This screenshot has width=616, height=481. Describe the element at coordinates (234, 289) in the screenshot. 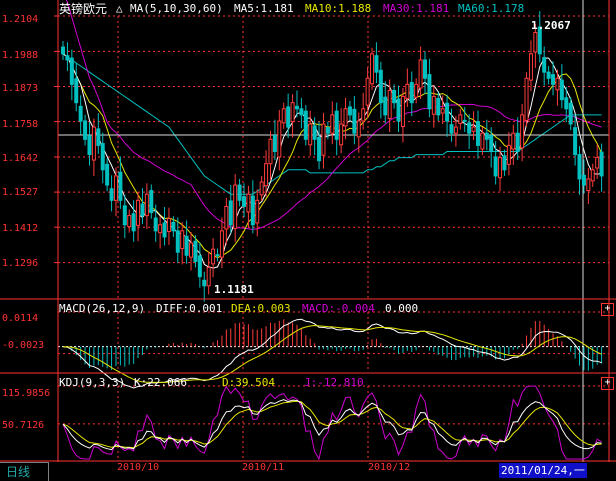

I see `low-label: 1.1181` at that location.